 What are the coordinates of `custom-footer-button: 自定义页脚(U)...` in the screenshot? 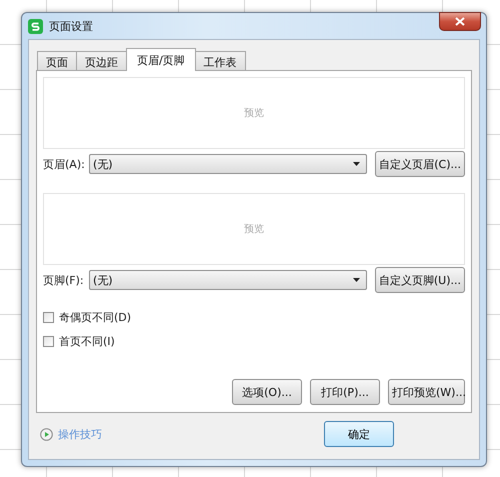 It's located at (419, 280).